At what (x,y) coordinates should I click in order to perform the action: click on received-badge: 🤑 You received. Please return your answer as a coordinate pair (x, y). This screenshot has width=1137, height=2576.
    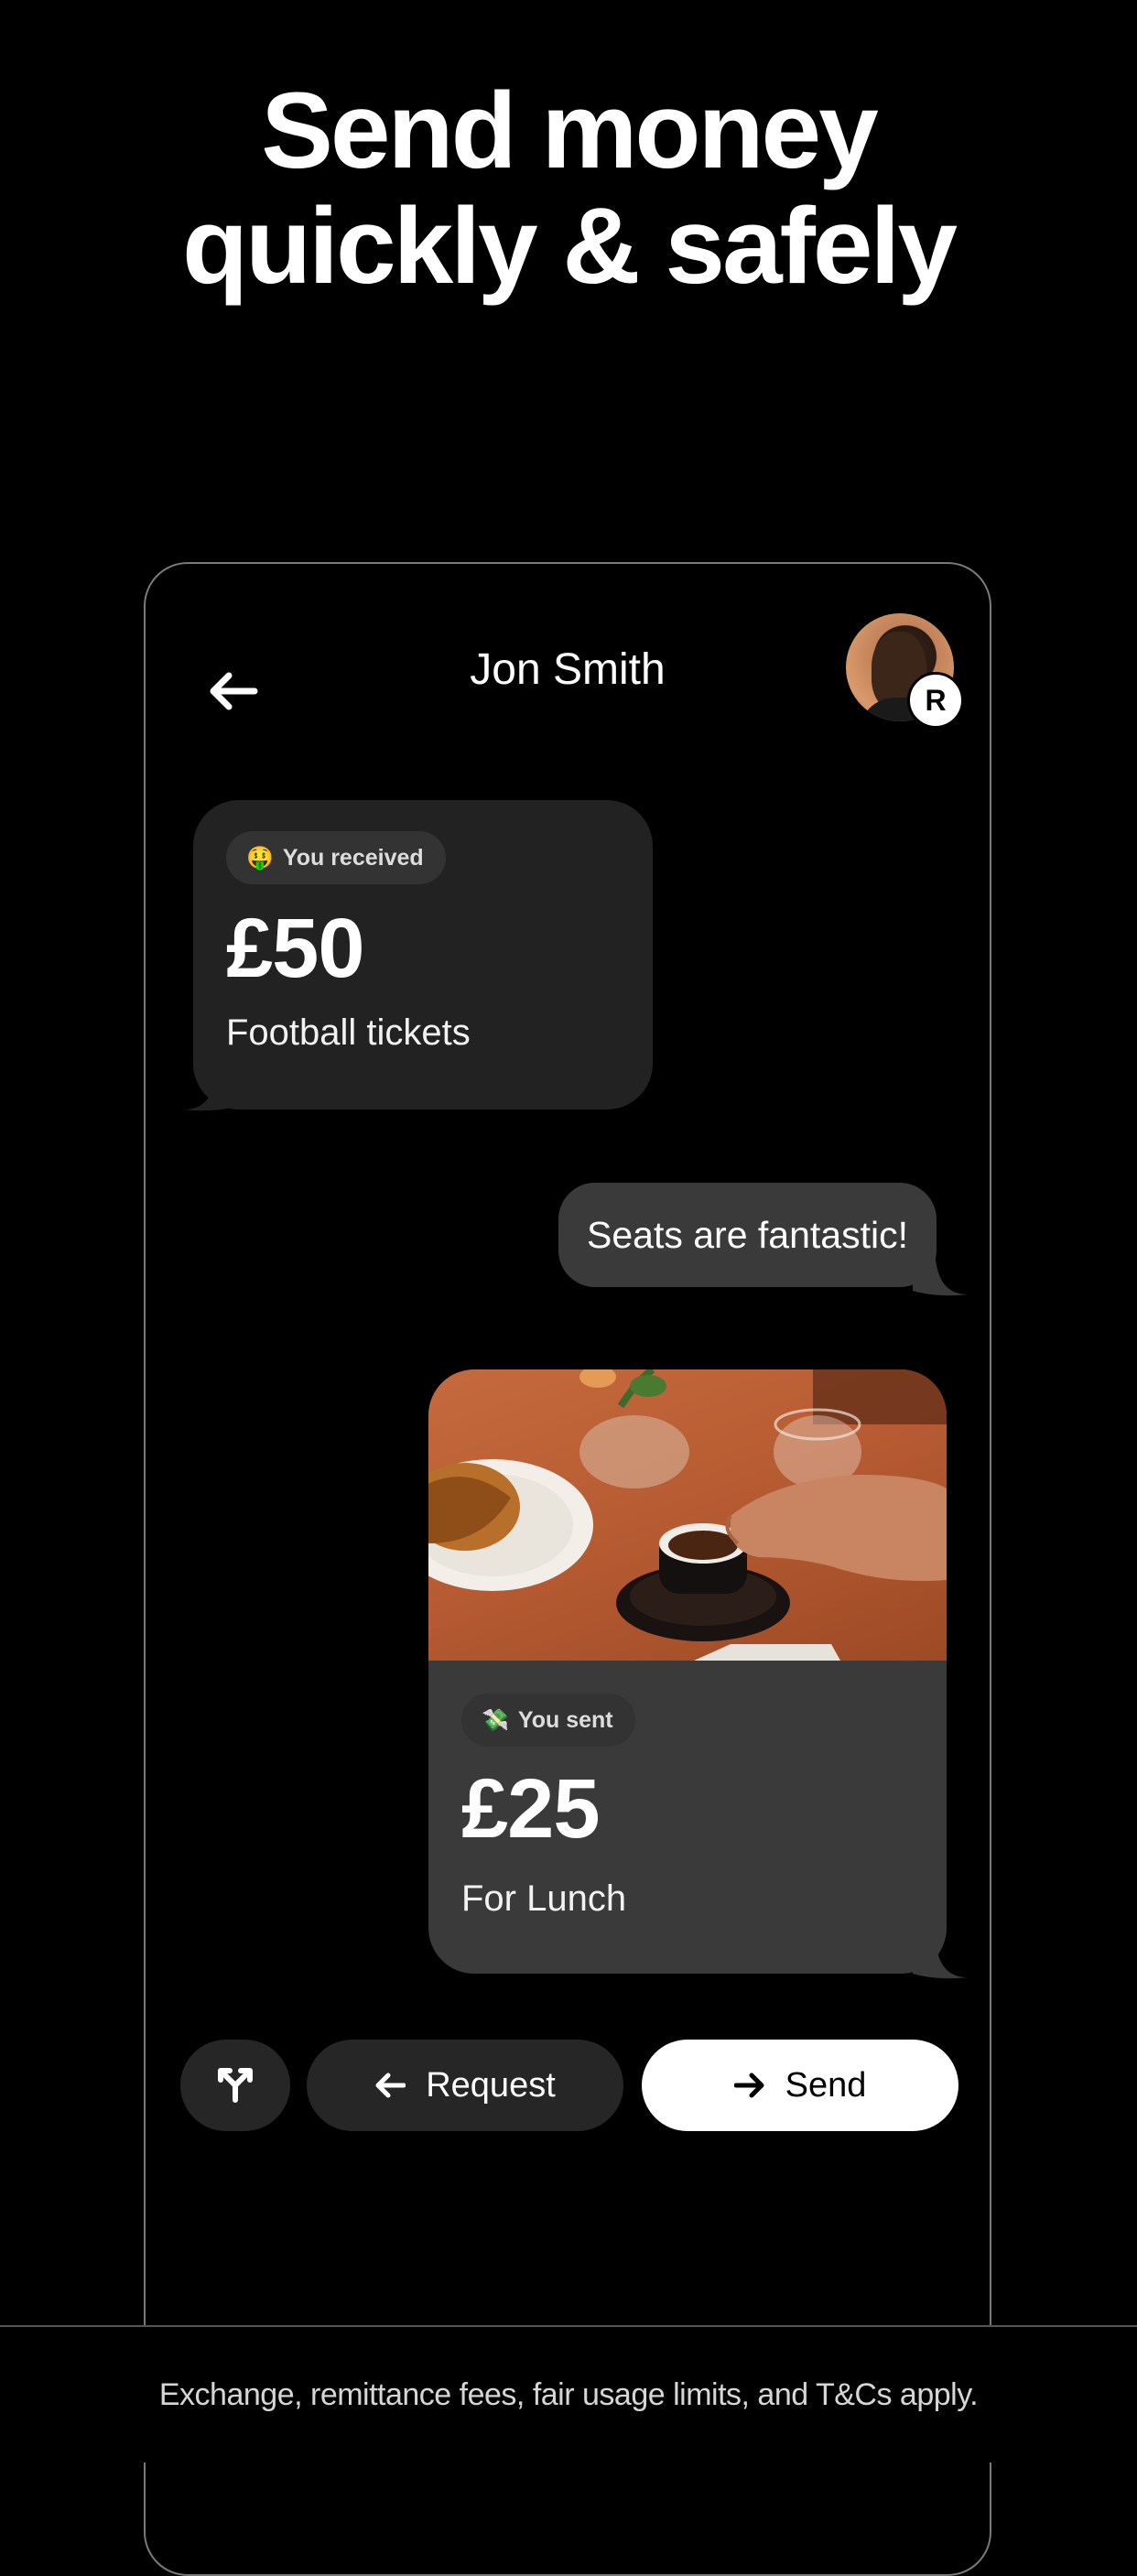
    Looking at the image, I should click on (336, 858).